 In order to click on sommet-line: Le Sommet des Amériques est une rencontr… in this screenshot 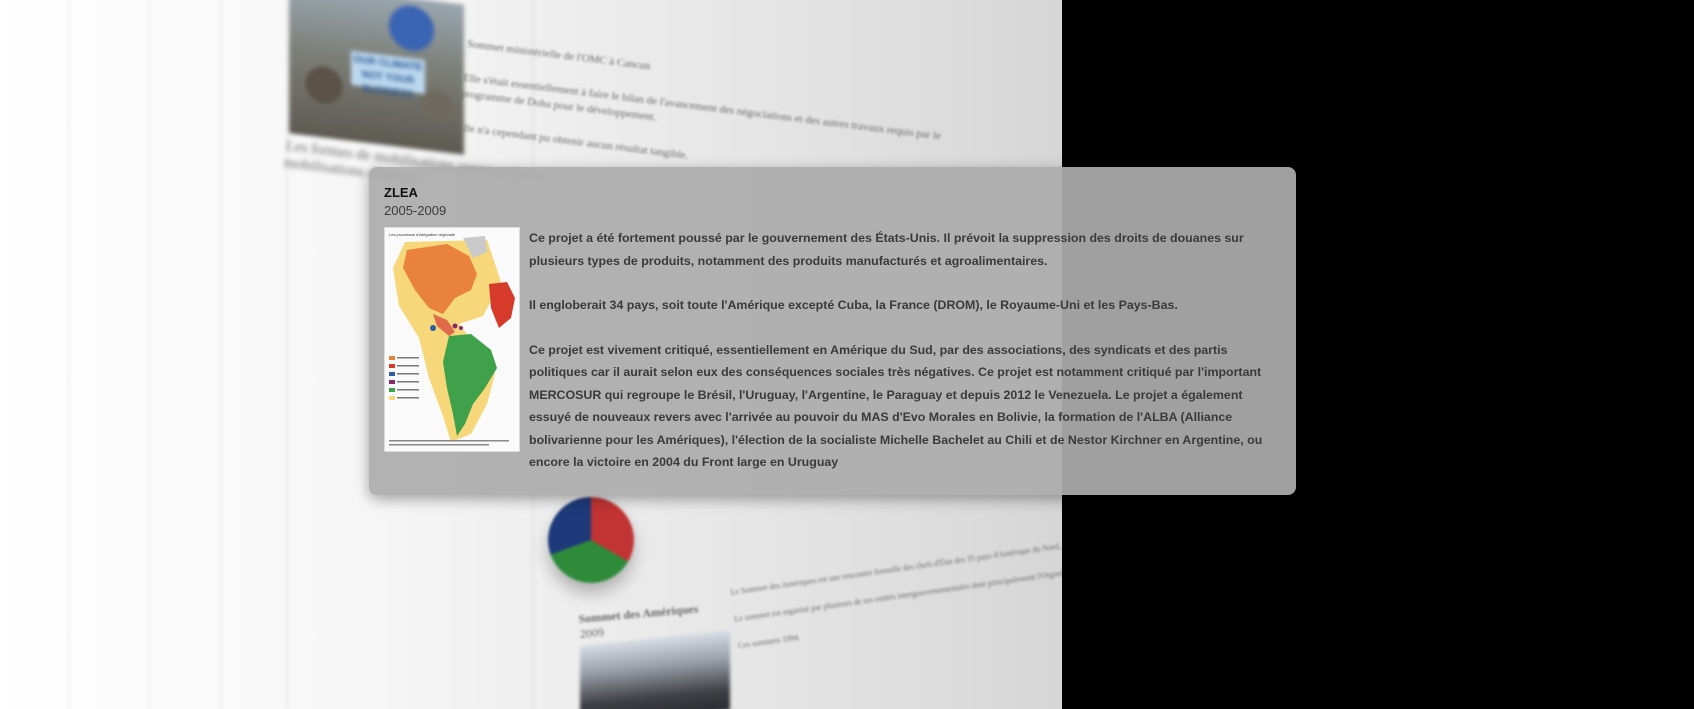, I will do `click(896, 560)`.